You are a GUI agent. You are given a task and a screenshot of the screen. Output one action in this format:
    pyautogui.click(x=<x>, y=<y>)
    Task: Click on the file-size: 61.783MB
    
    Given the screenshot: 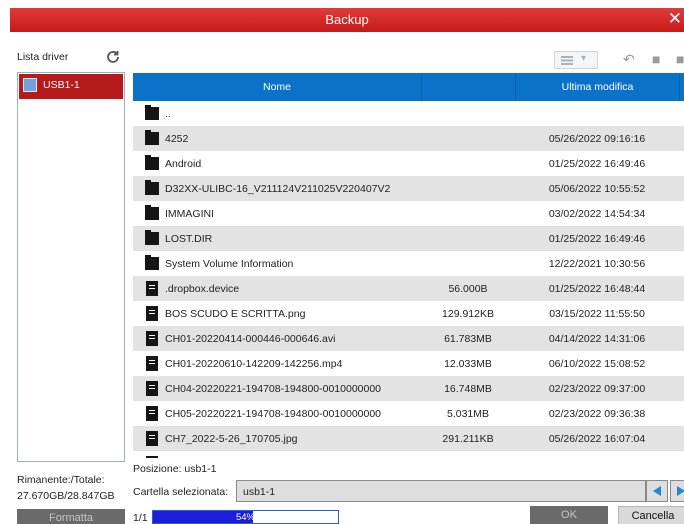 What is the action you would take?
    pyautogui.click(x=468, y=339)
    